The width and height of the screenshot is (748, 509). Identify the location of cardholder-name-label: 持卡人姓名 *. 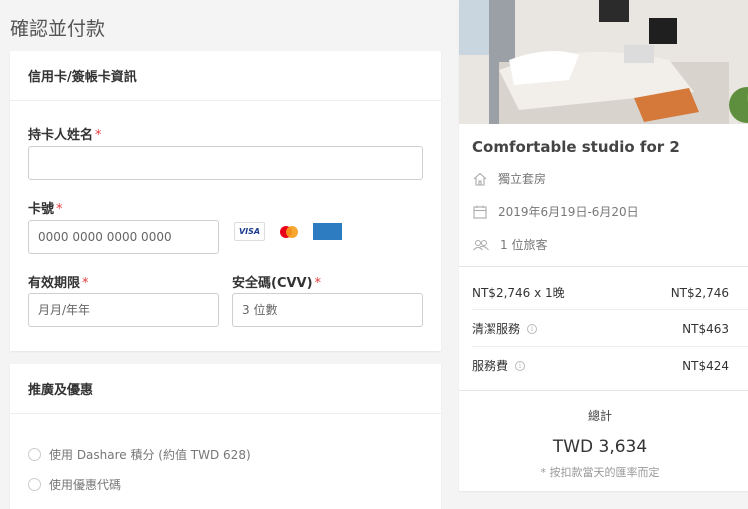
(65, 135).